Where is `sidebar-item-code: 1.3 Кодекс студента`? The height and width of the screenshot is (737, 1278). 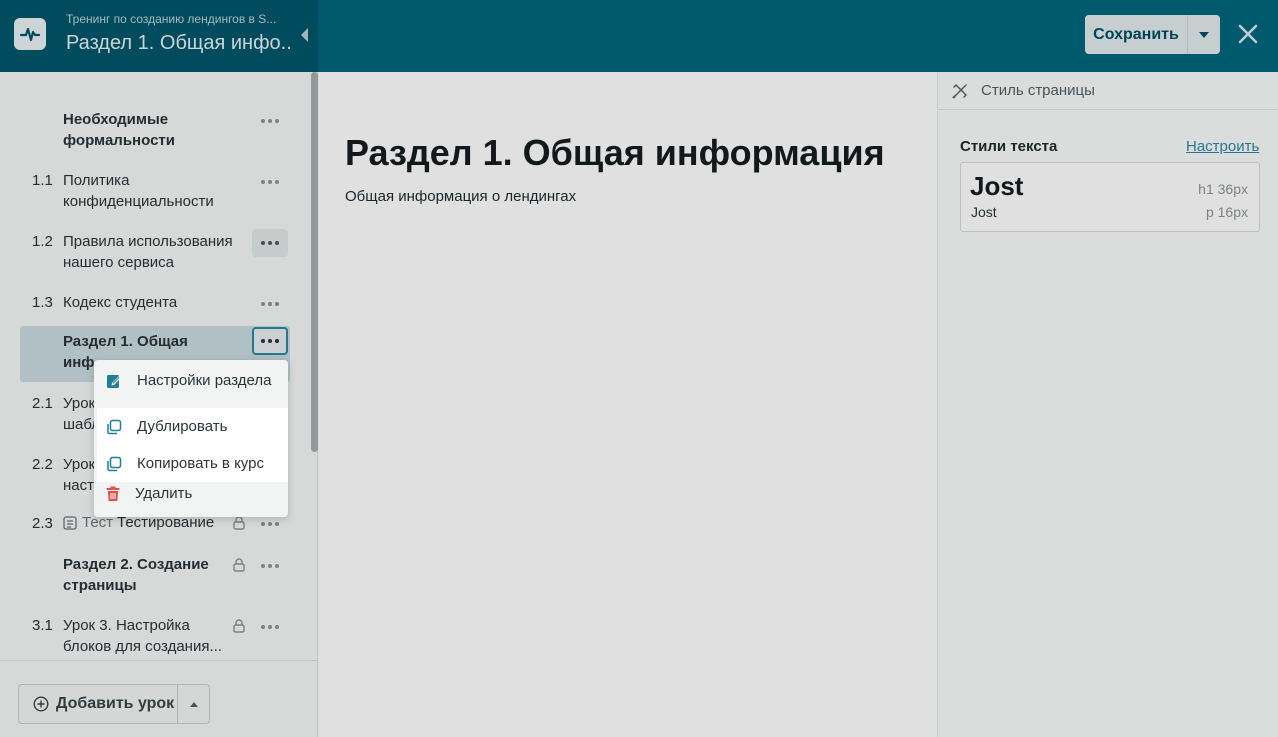
sidebar-item-code: 1.3 Кодекс студента is located at coordinates (155, 304).